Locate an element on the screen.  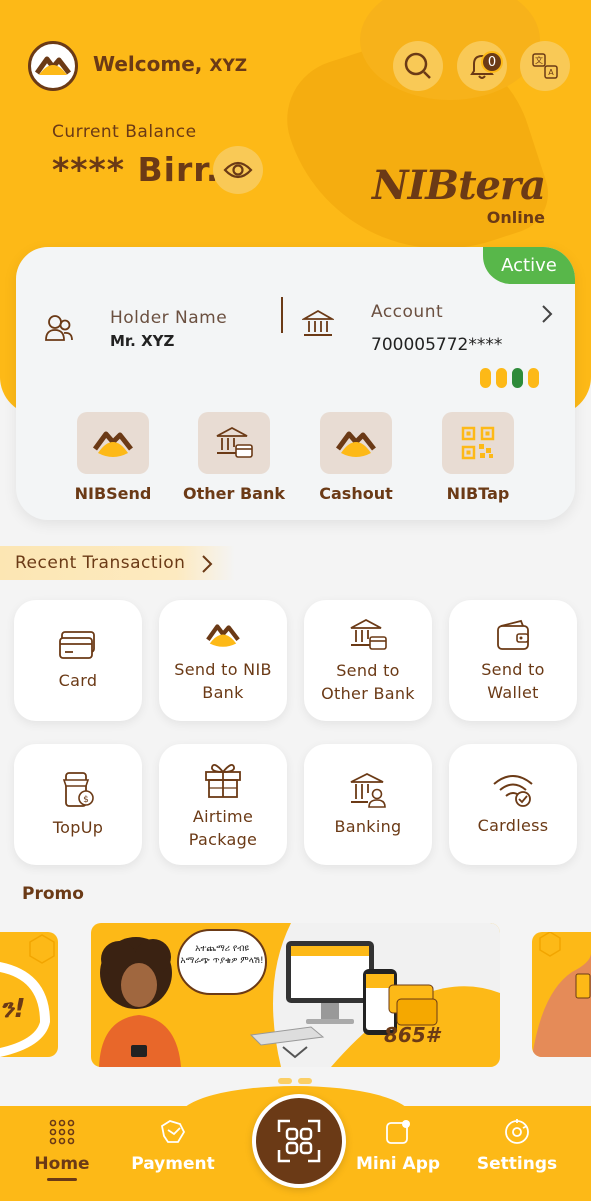
welcome-text: Welcome, XYZ is located at coordinates (170, 64).